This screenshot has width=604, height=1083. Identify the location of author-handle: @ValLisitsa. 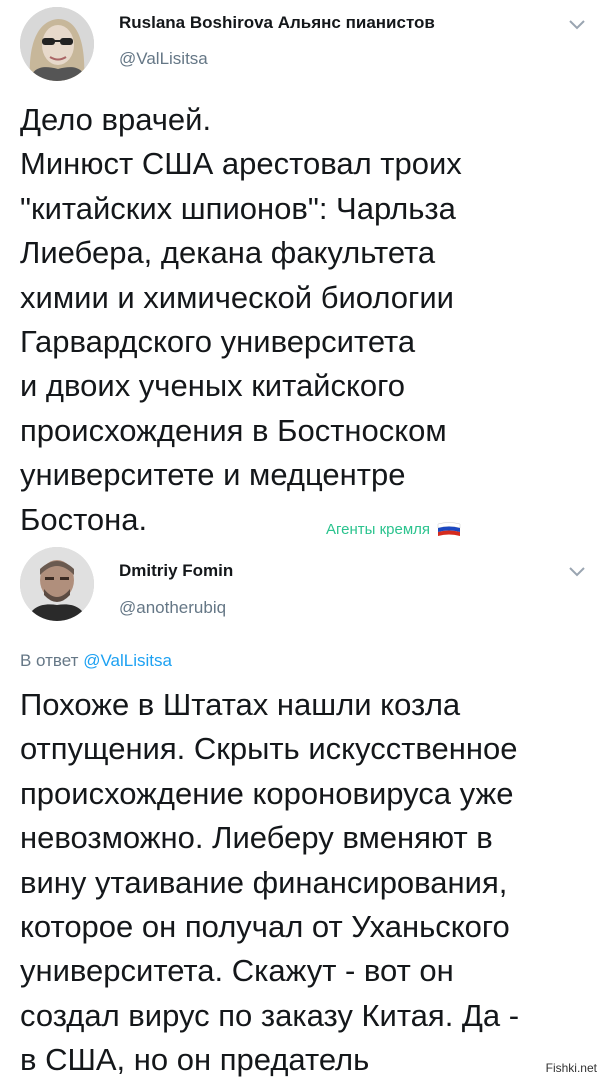
(163, 59).